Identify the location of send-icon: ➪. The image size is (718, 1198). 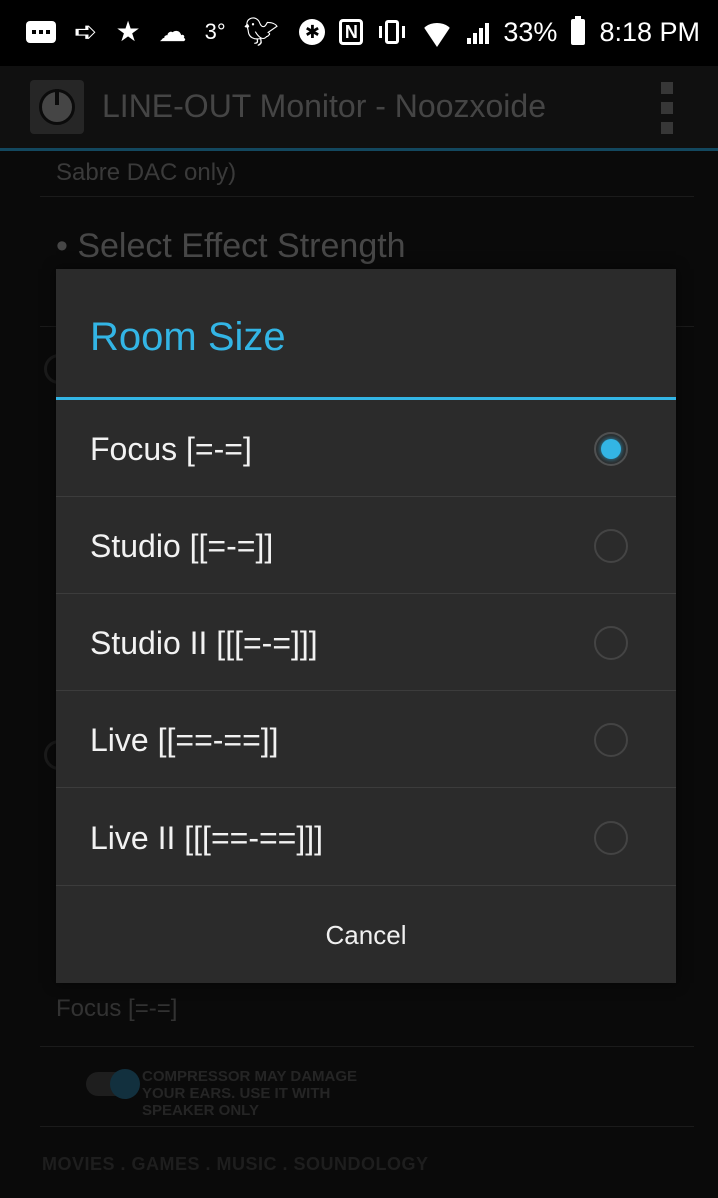
(86, 31).